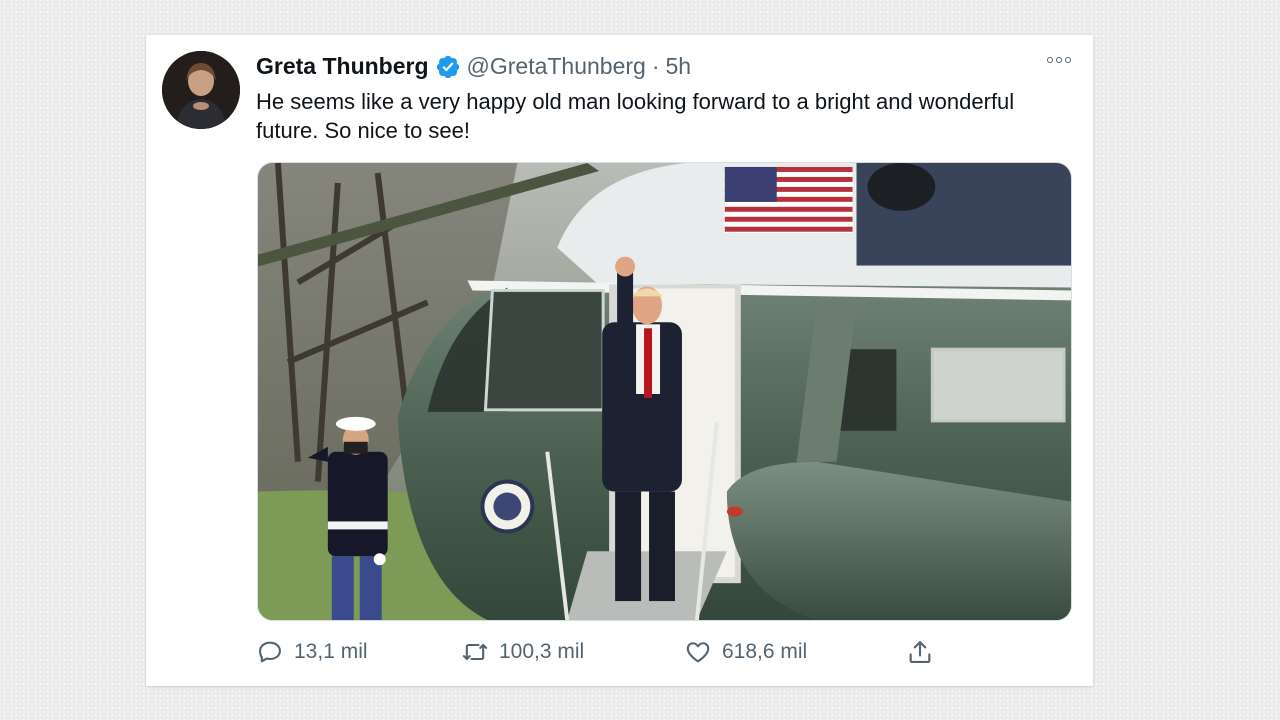 The height and width of the screenshot is (720, 1280). What do you see at coordinates (788, 199) in the screenshot?
I see `flag` at bounding box center [788, 199].